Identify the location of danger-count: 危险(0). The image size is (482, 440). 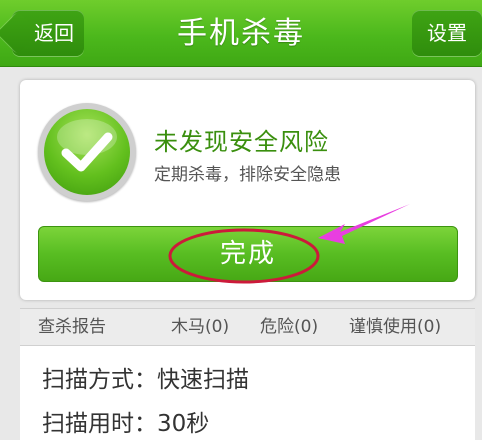
(289, 327).